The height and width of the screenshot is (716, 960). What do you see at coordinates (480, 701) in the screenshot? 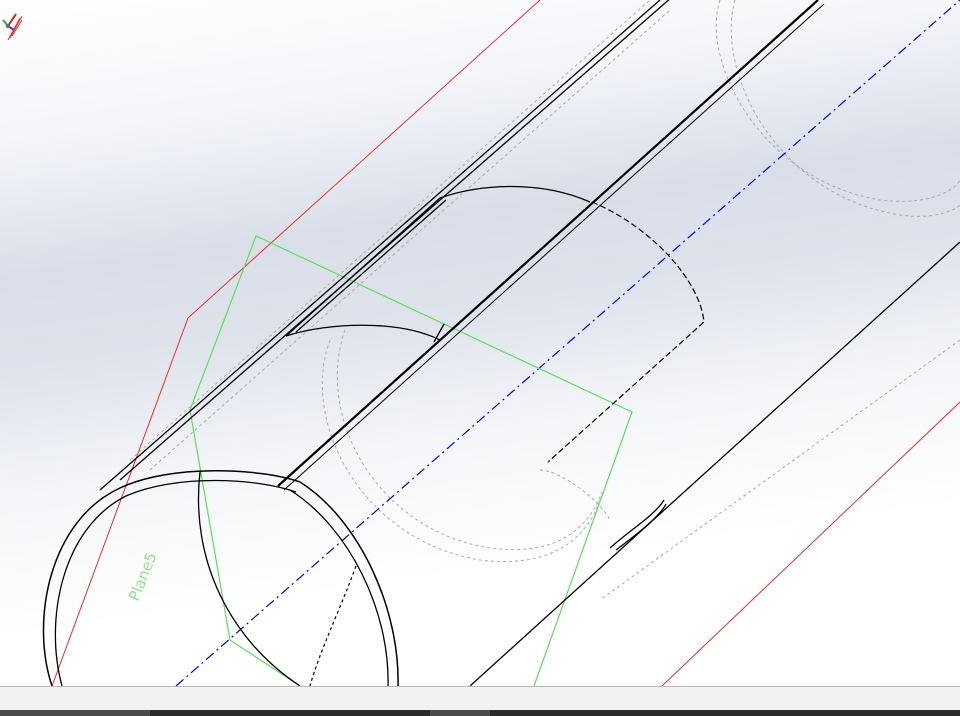
I see `status-strip` at bounding box center [480, 701].